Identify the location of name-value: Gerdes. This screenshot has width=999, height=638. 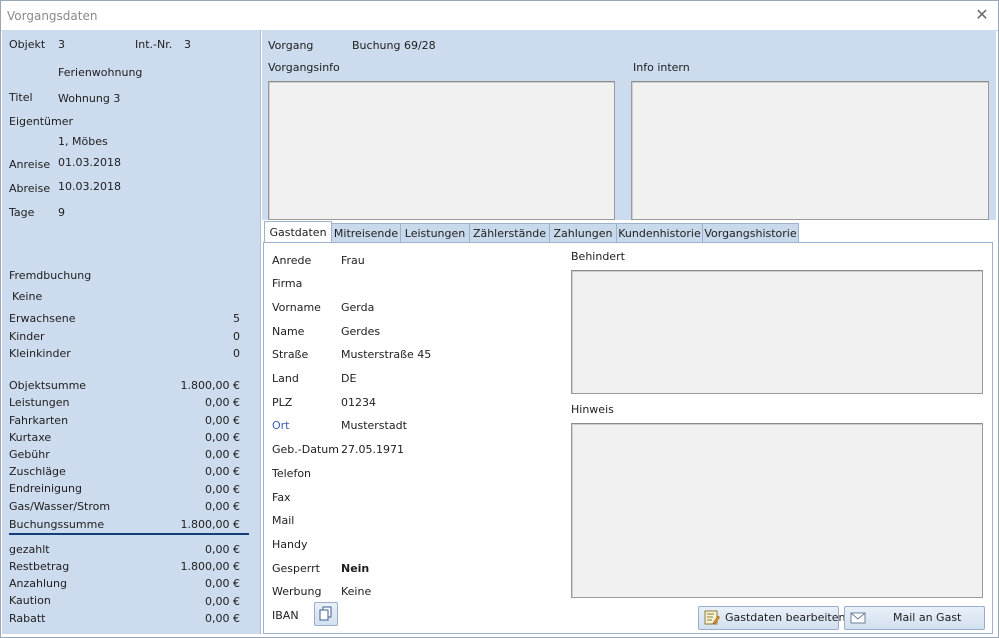
(361, 331).